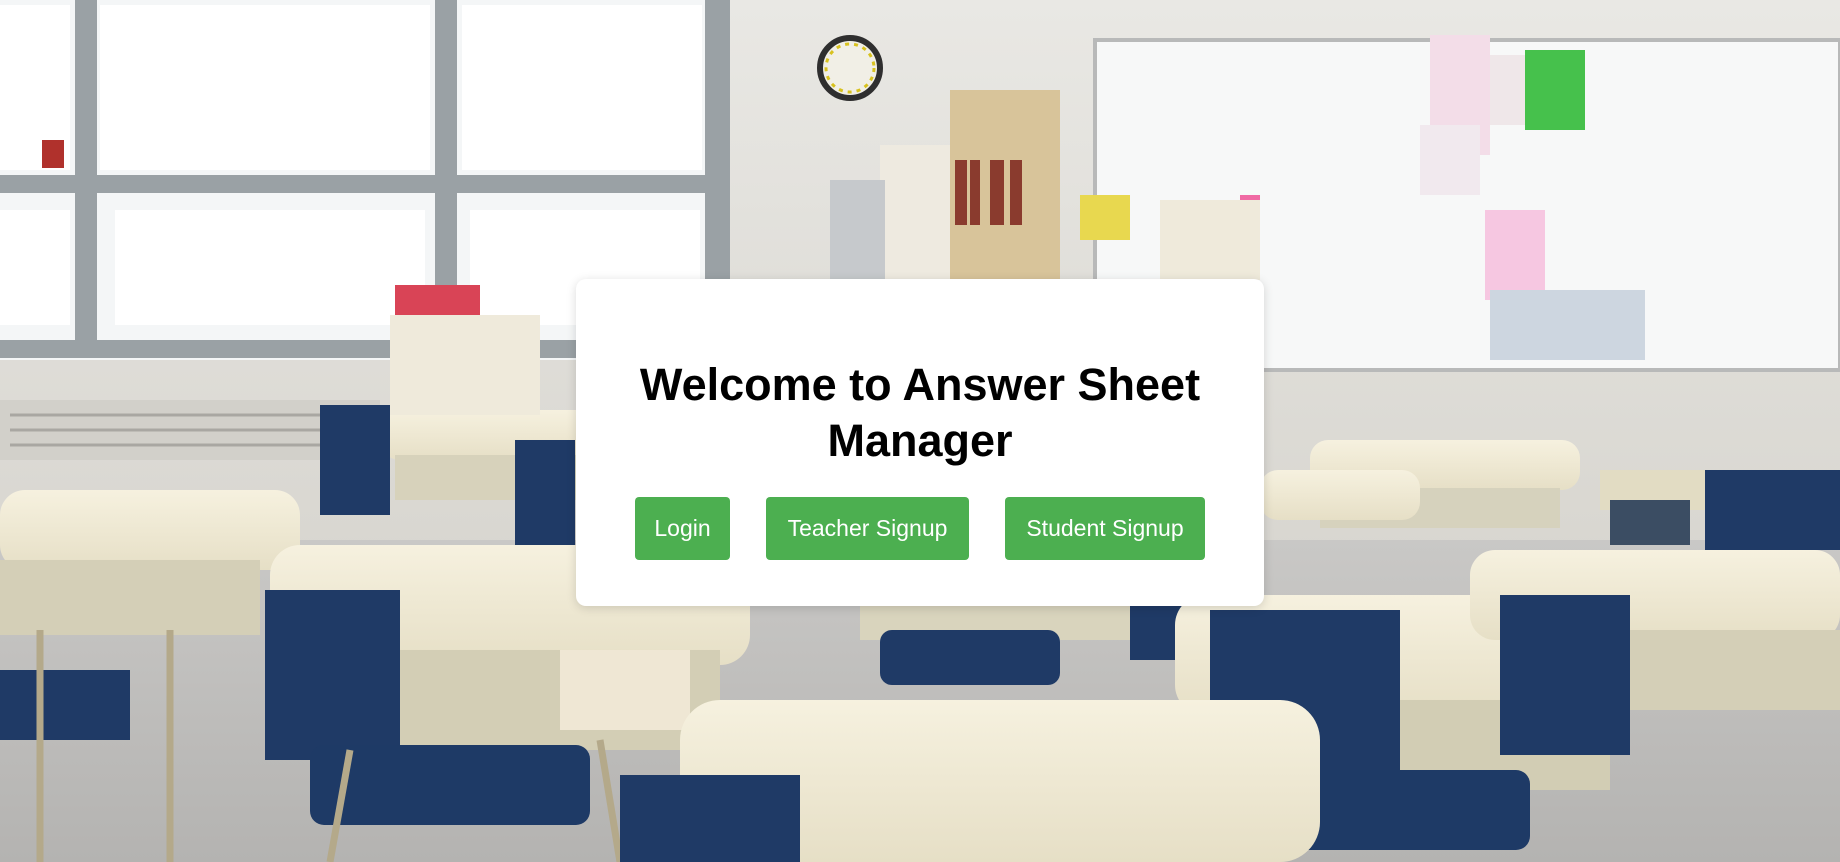 The height and width of the screenshot is (862, 1840). I want to click on welcome-title: Welcome to Answer Sheet Manager, so click(920, 412).